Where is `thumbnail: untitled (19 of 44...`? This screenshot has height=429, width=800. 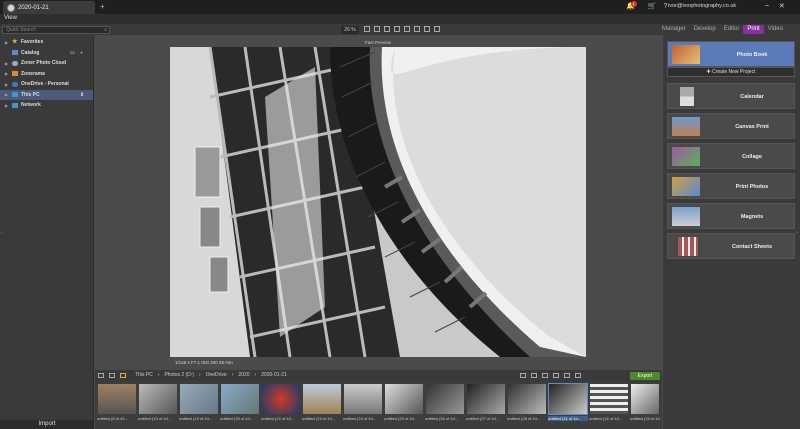 thumbnail: untitled (19 of 44... is located at coordinates (199, 405).